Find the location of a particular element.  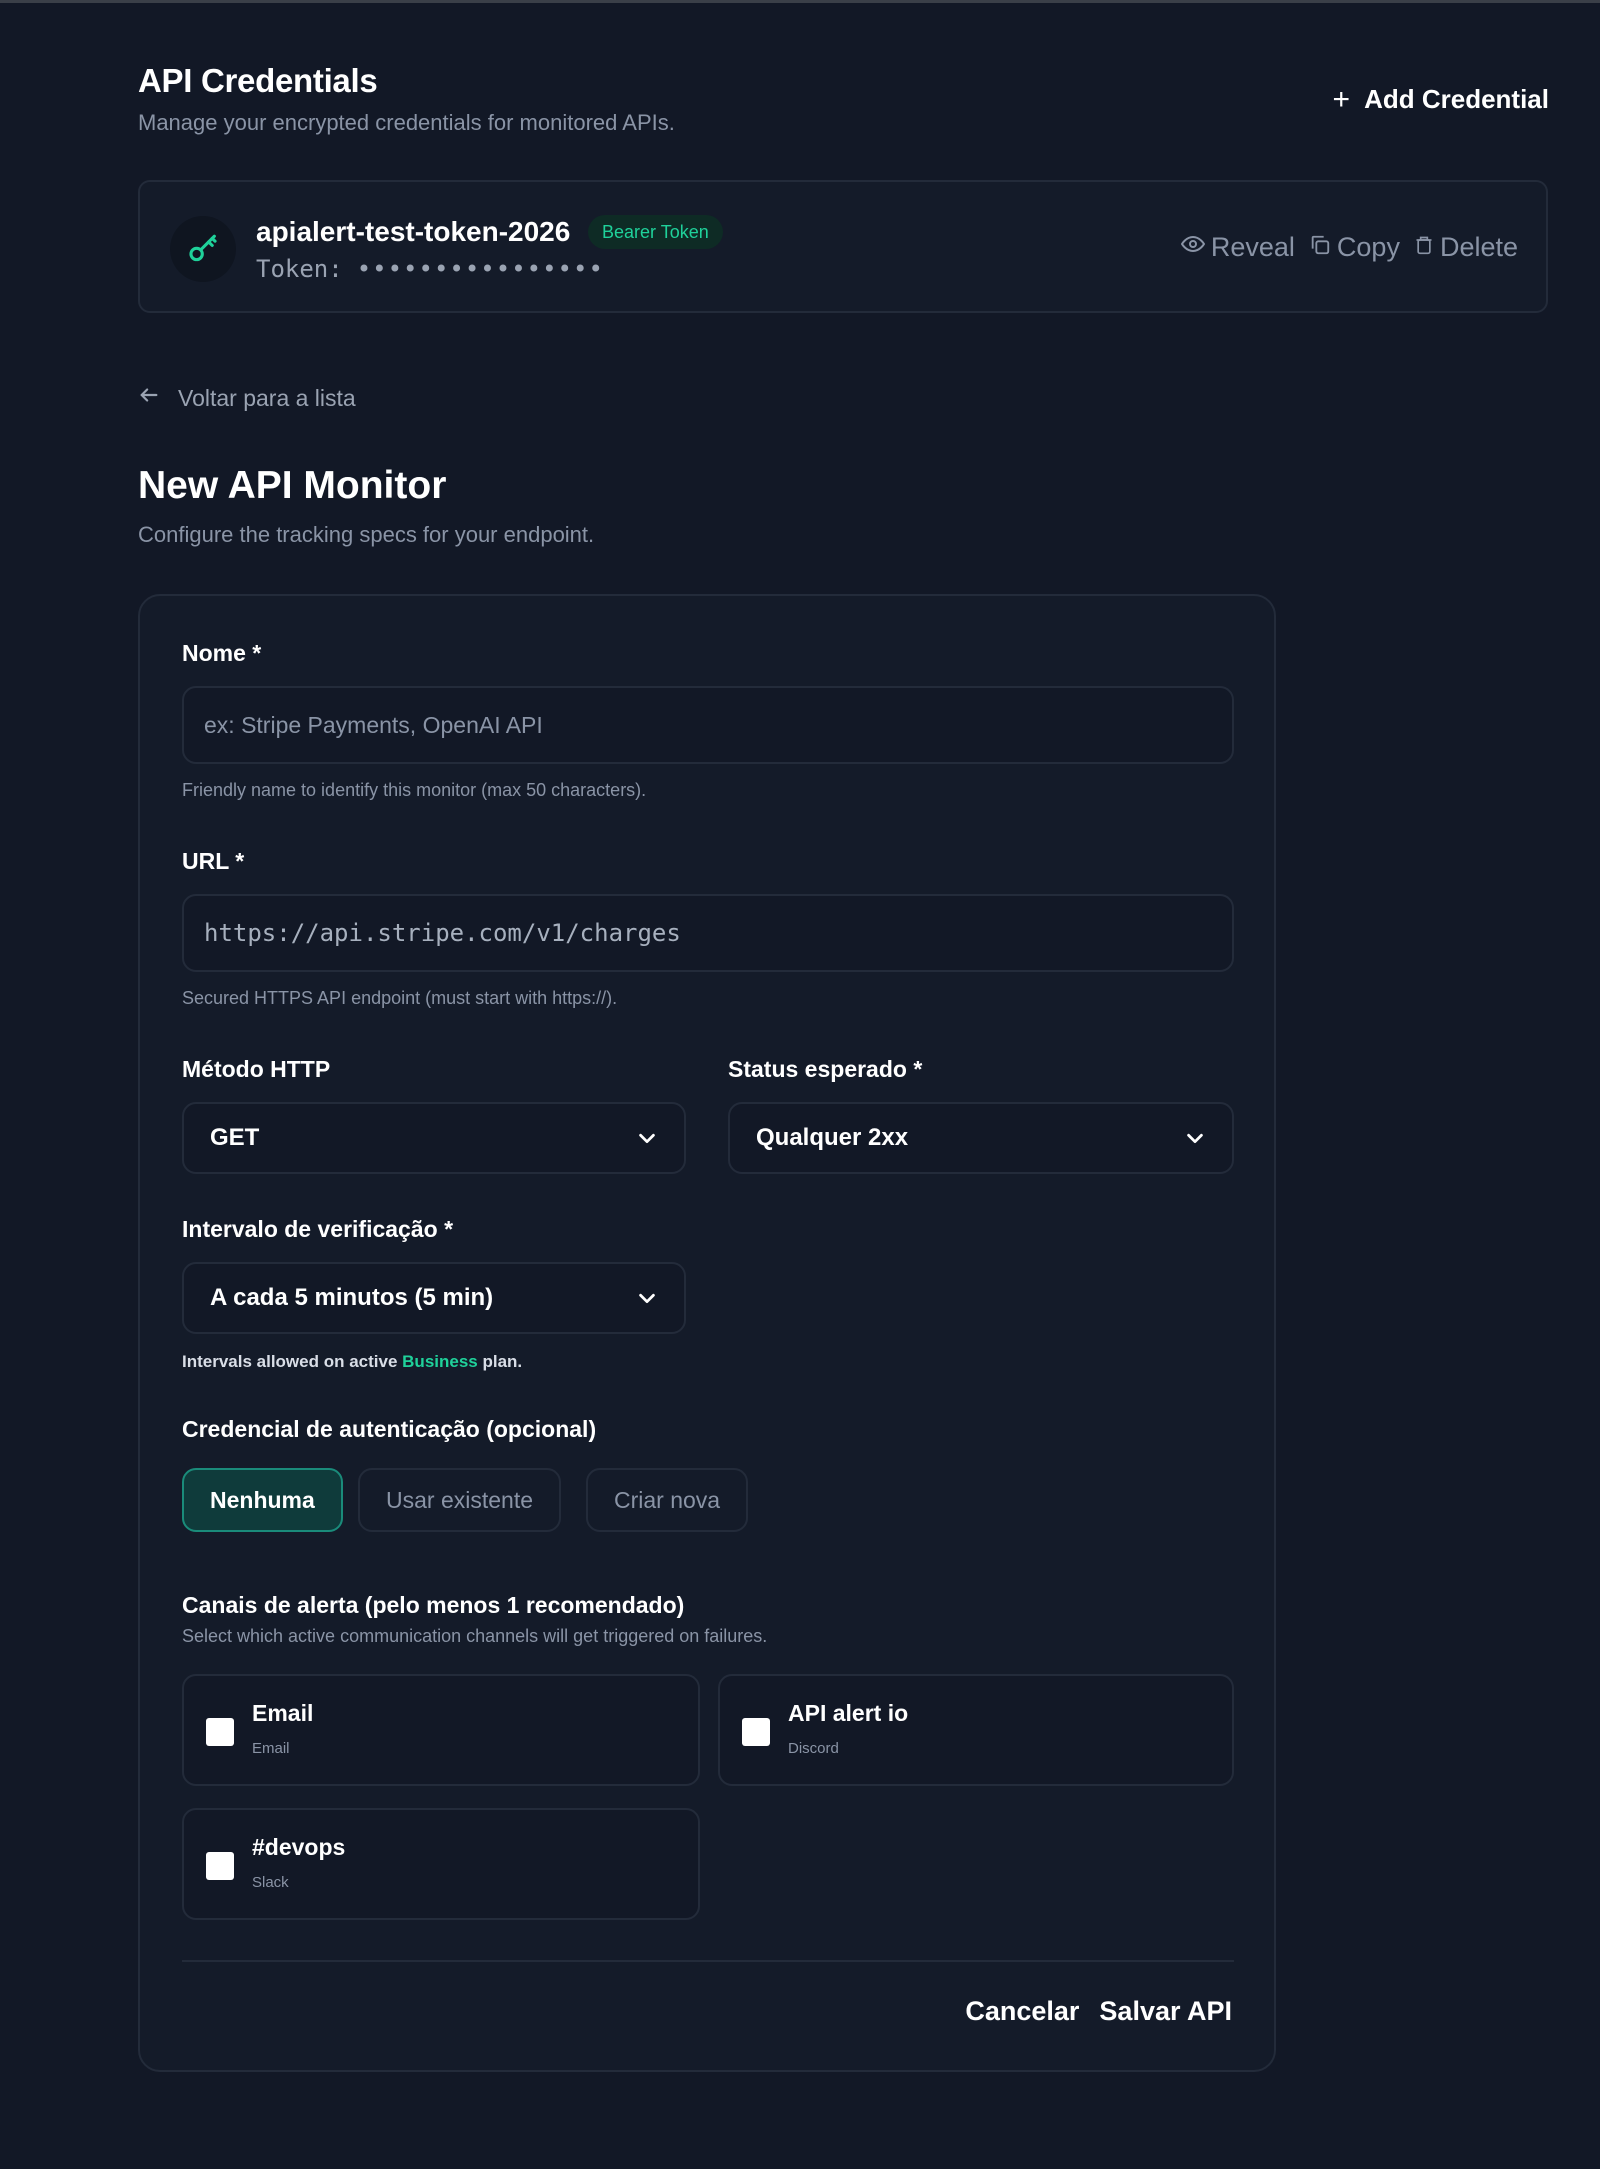

credential-name: apialert-test-token-2026 is located at coordinates (413, 231).